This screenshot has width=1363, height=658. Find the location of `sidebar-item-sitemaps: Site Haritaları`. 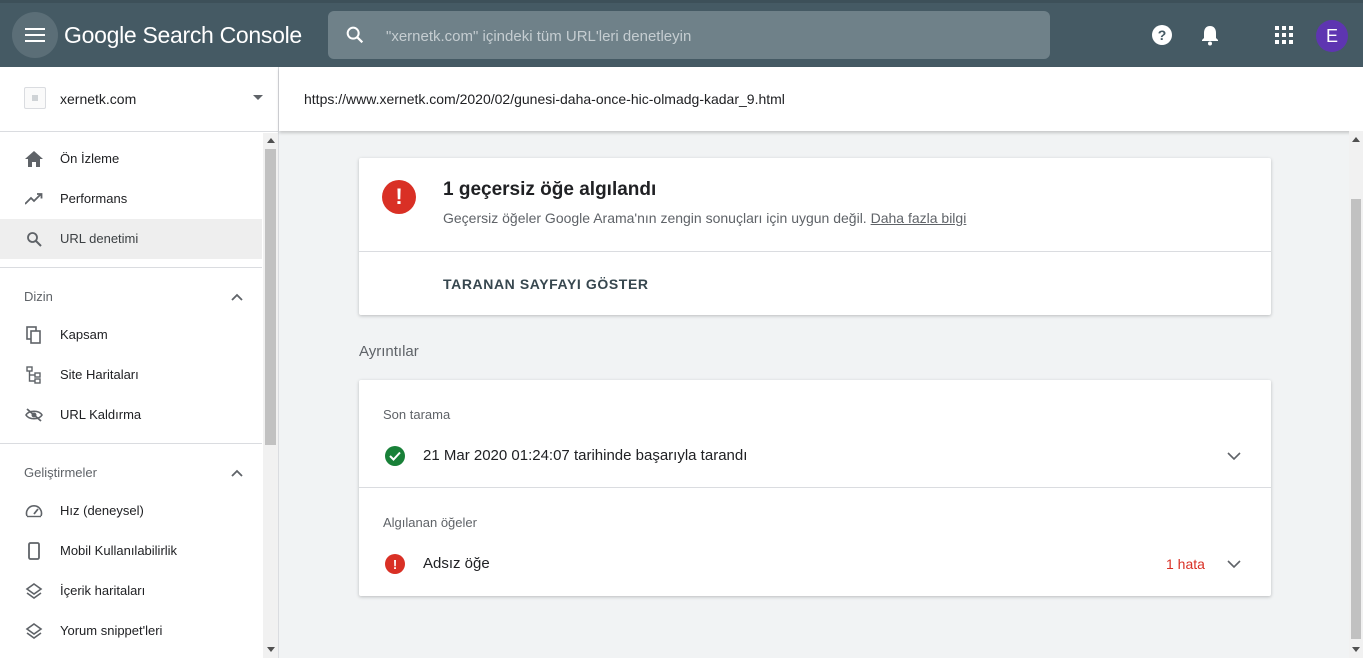

sidebar-item-sitemaps: Site Haritaları is located at coordinates (131, 375).